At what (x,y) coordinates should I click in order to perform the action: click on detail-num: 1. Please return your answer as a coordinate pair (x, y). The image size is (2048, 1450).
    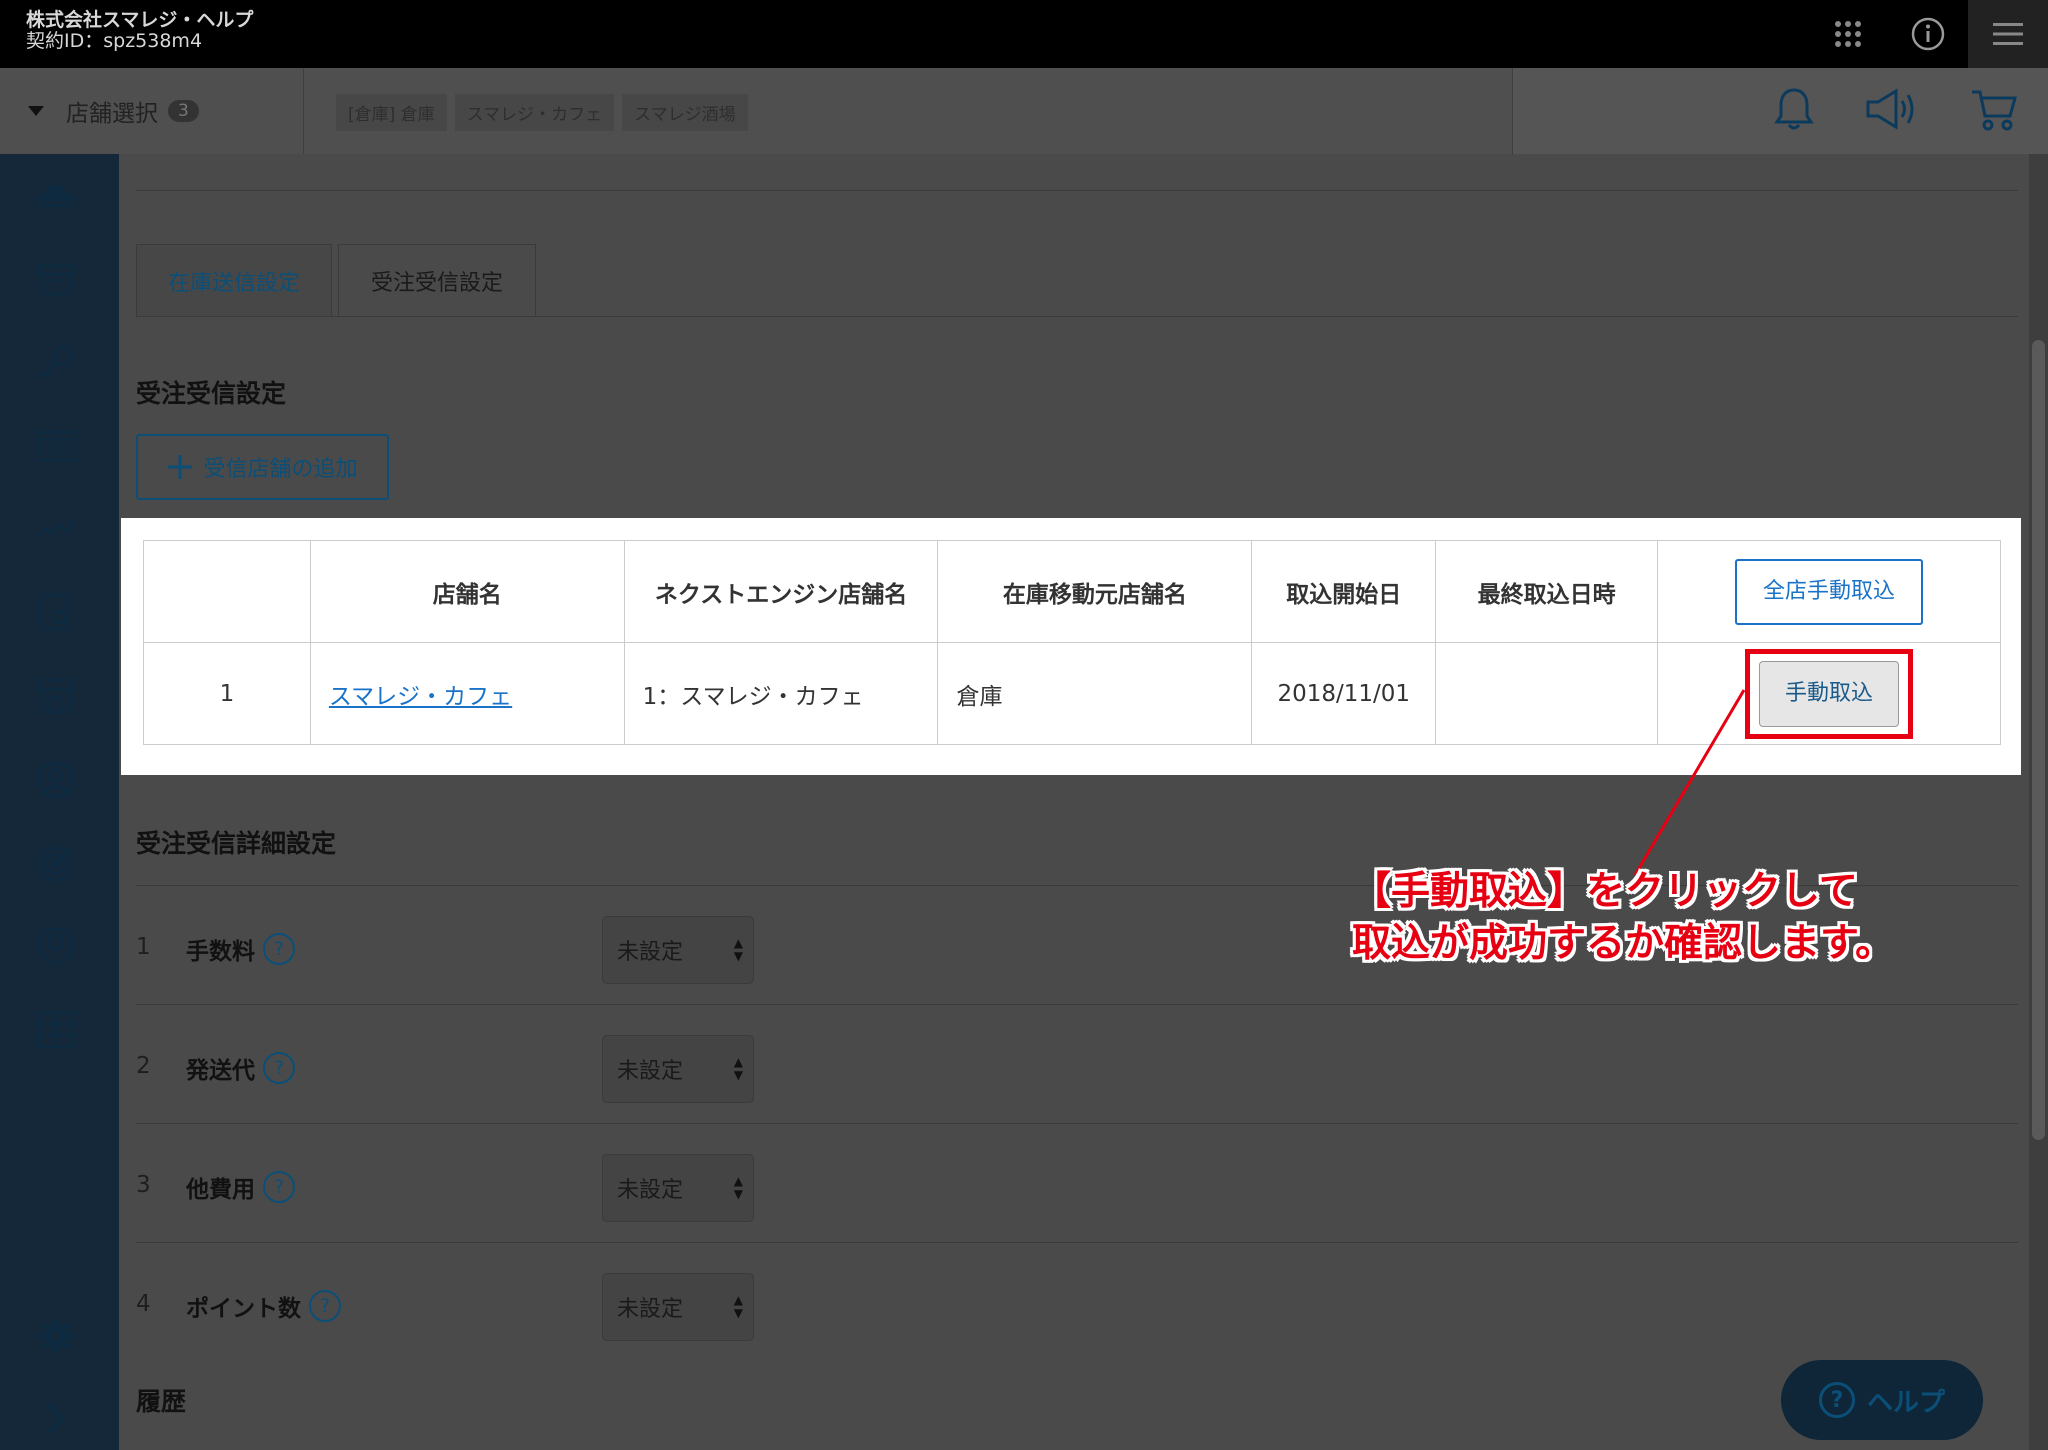
    Looking at the image, I should click on (143, 947).